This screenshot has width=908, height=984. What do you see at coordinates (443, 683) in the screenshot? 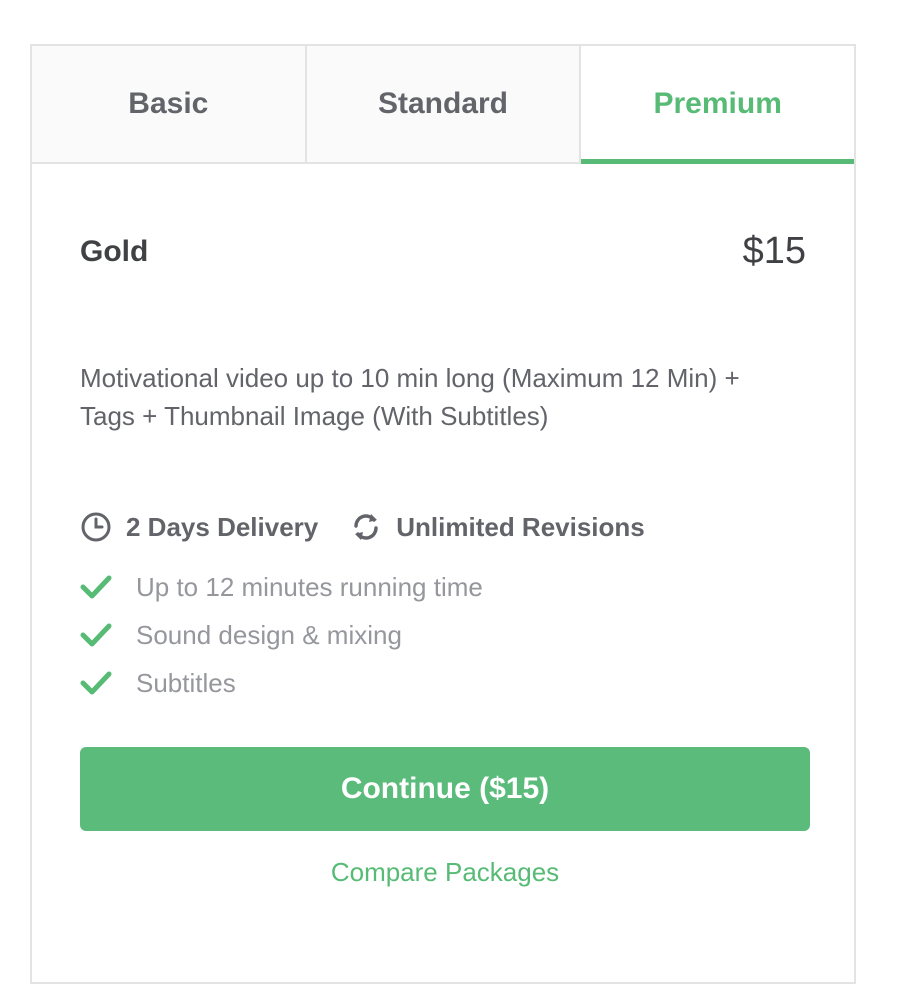
I see `list-item: Subtitles` at bounding box center [443, 683].